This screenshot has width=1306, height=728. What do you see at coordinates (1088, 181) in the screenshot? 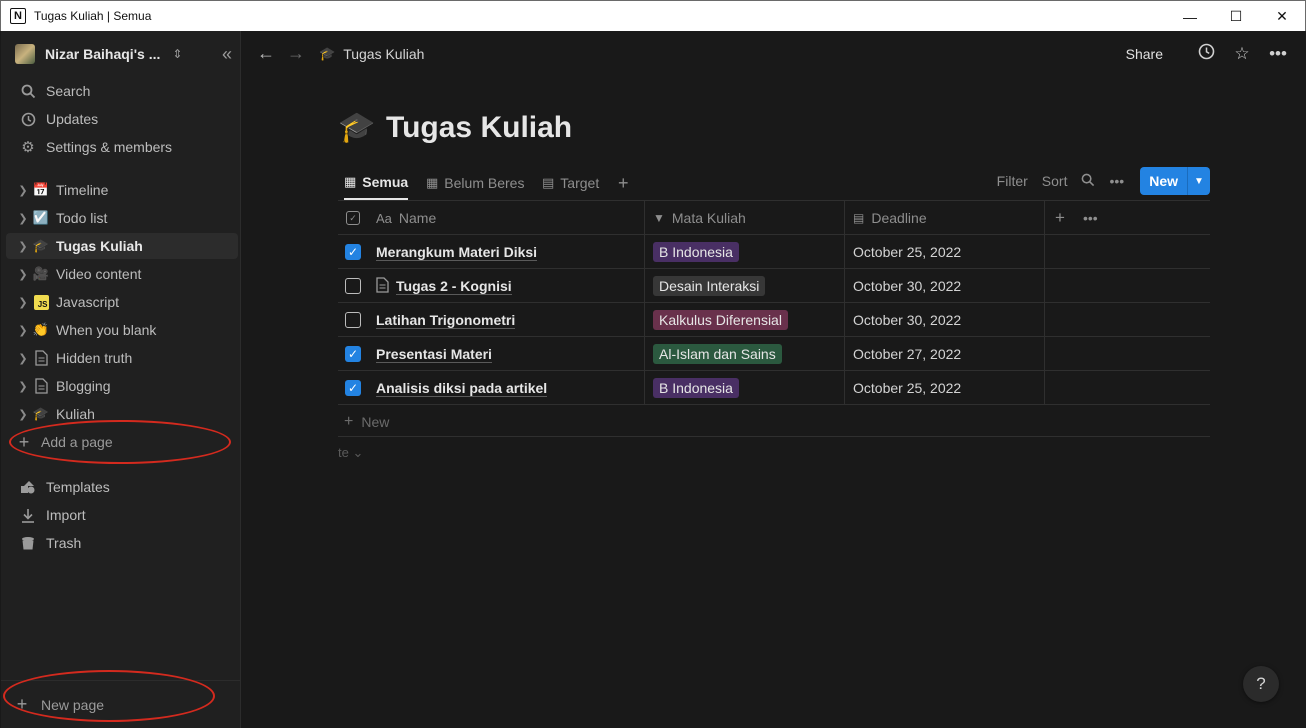
I see `search-icon` at bounding box center [1088, 181].